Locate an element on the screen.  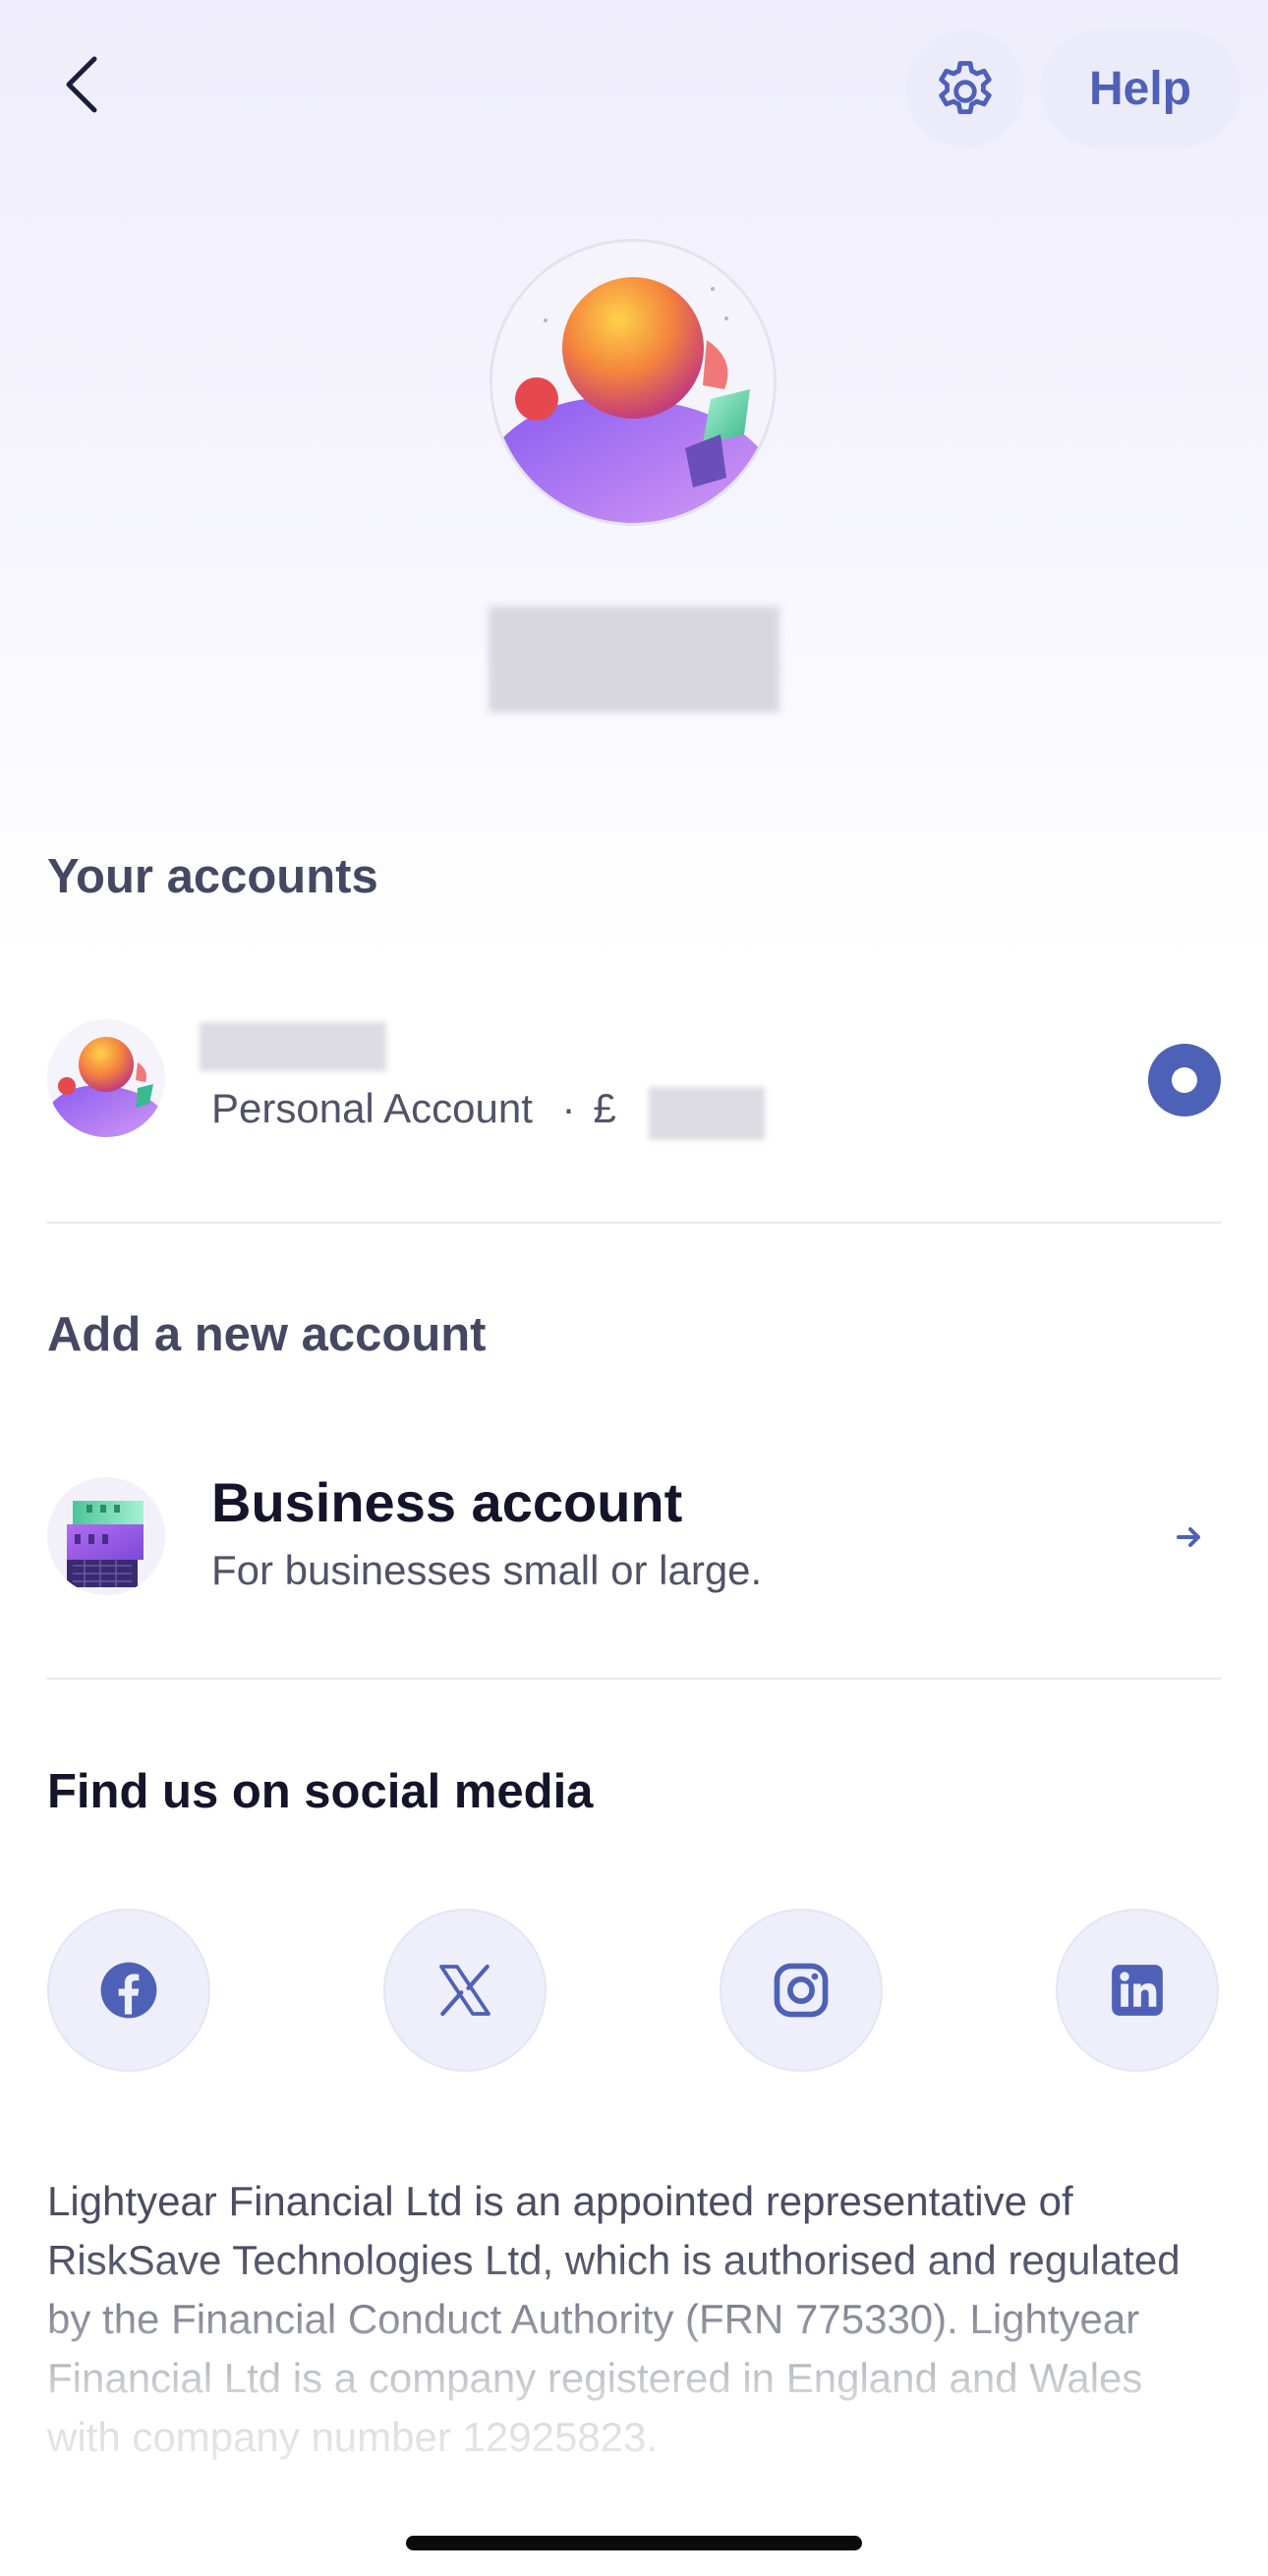
chevron-left-icon is located at coordinates (81, 85).